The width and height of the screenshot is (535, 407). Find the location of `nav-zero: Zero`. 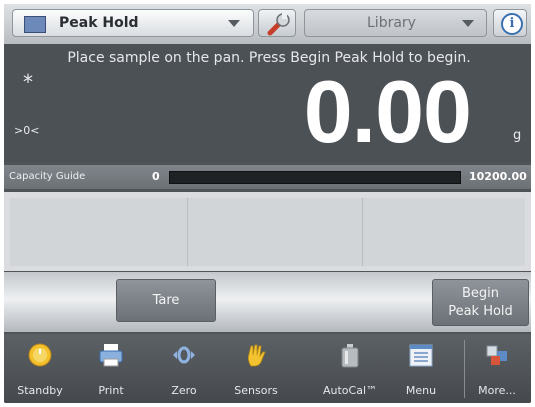

nav-zero: Zero is located at coordinates (184, 368).